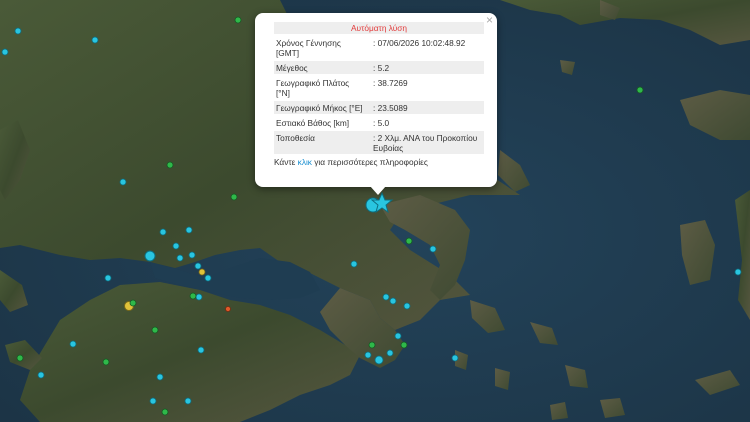 The width and height of the screenshot is (750, 422). Describe the element at coordinates (379, 28) in the screenshot. I see `popup-title: Αυτόματη λύση` at that location.